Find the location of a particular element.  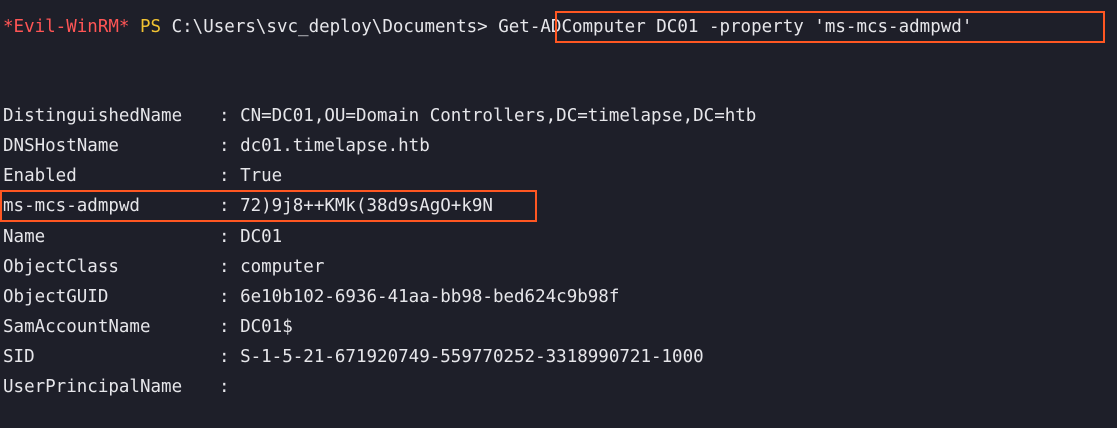

prompt-ps: PS is located at coordinates (150, 27).